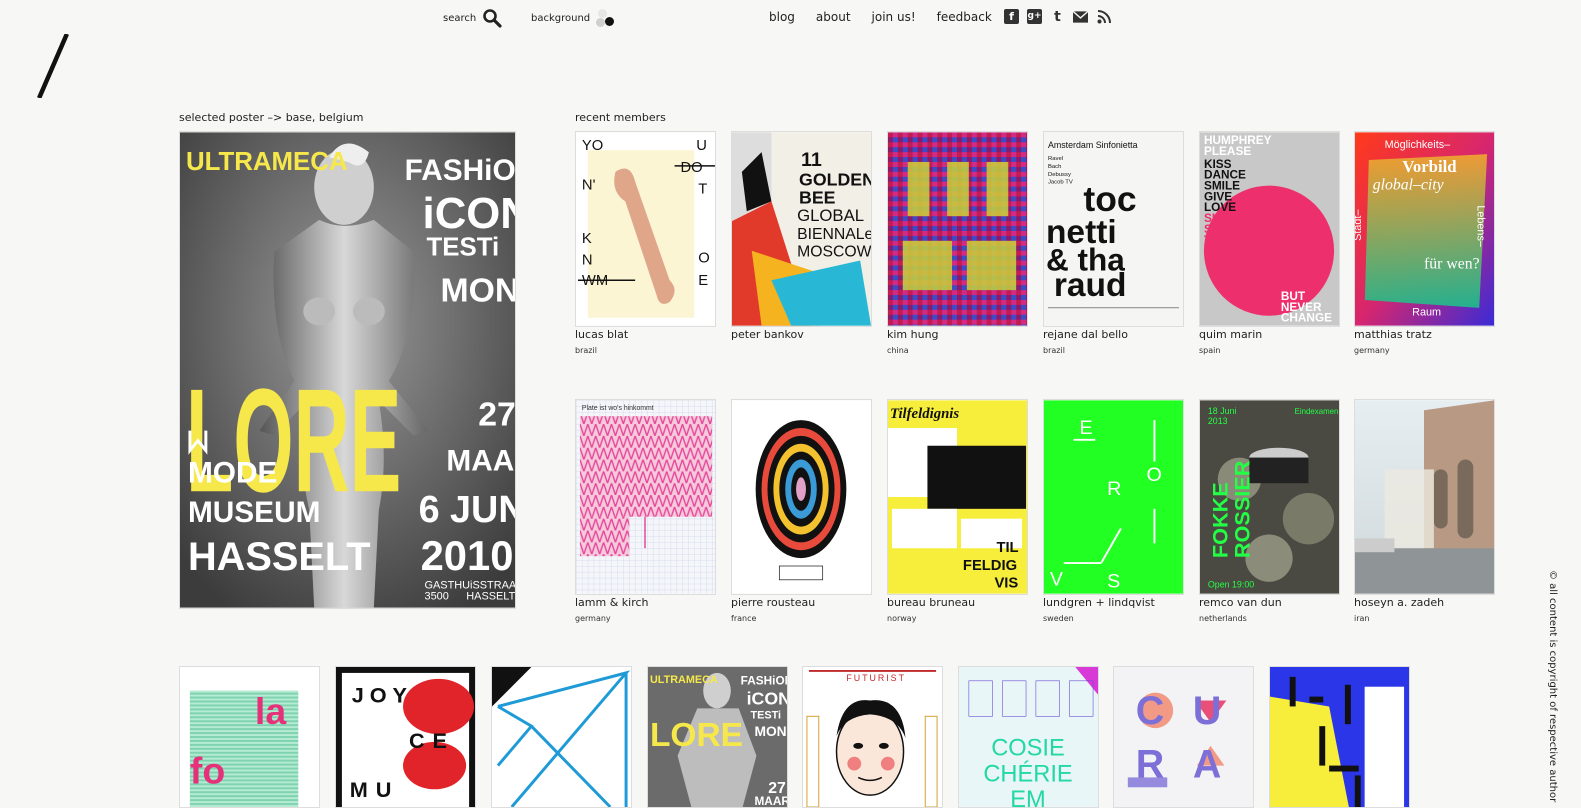 The height and width of the screenshot is (808, 1581). I want to click on svg-text: Bach, so click(1054, 167).